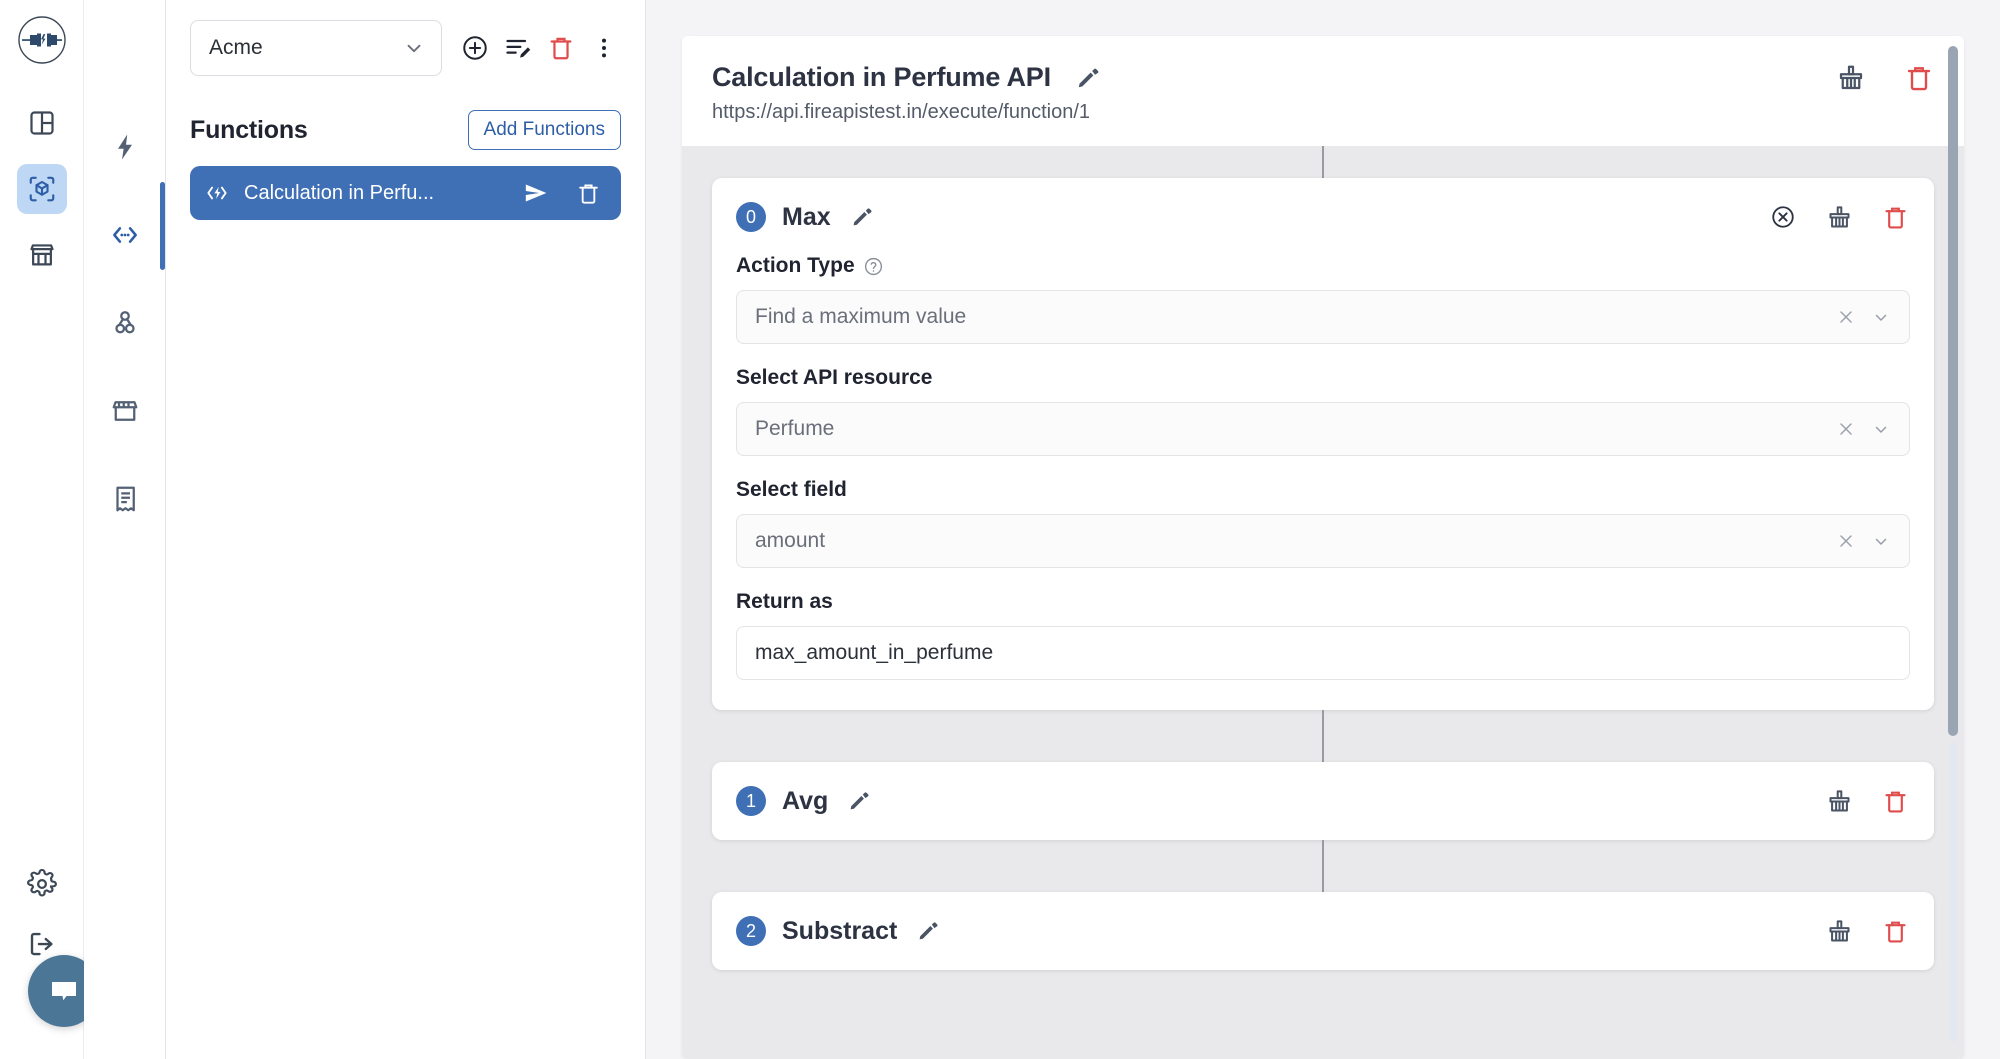 The height and width of the screenshot is (1059, 2000). What do you see at coordinates (795, 428) in the screenshot?
I see `api-resource-value: Perfume` at bounding box center [795, 428].